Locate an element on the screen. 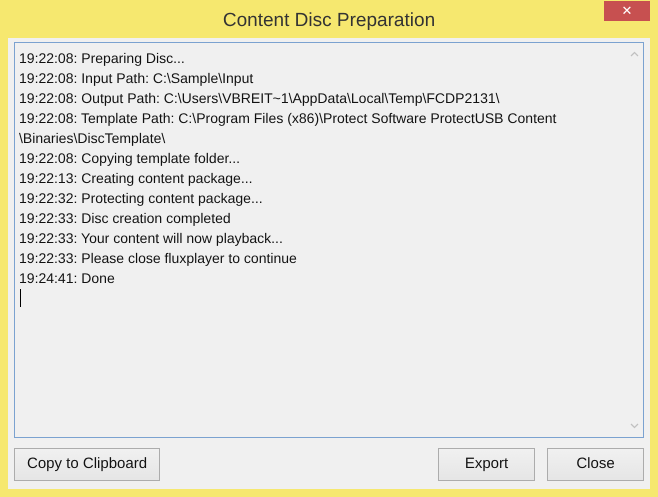  log-line: 19:22:08: Output Path: C:\Users\VBREIT~1\AppData\Local\Temp\FCDP2131\ is located at coordinates (259, 98).